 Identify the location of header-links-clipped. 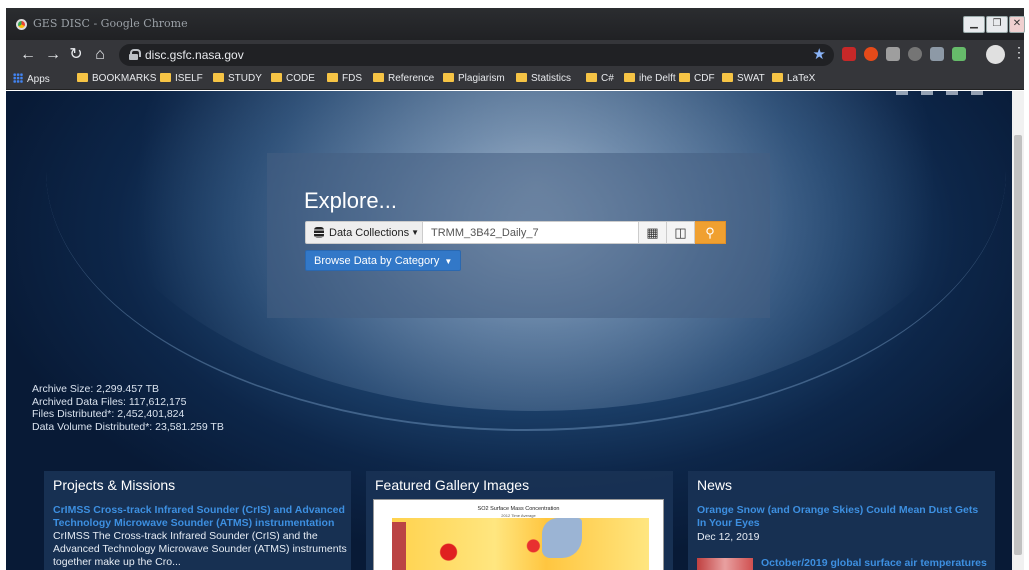
(211, 92).